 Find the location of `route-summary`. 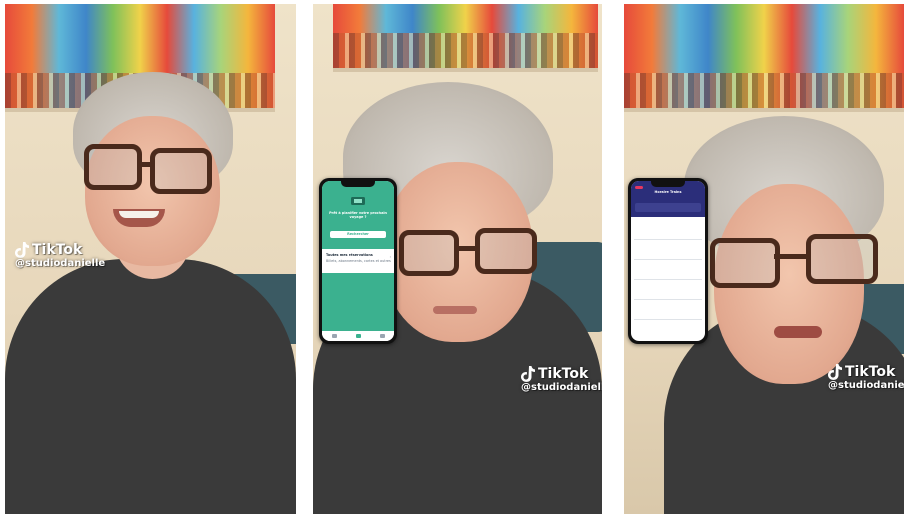

route-summary is located at coordinates (668, 207).